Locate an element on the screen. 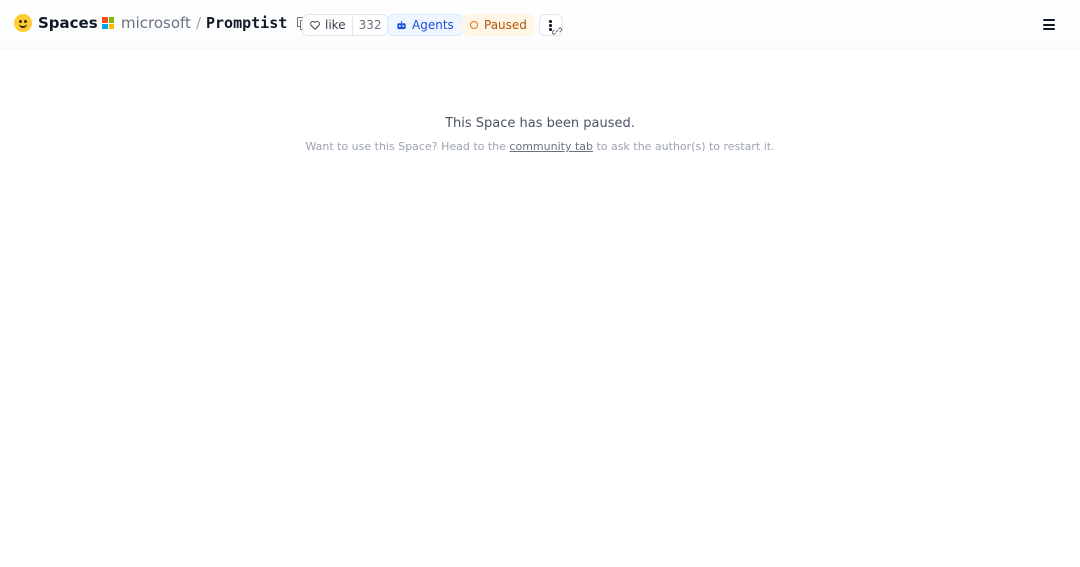  robot-icon is located at coordinates (401, 24).